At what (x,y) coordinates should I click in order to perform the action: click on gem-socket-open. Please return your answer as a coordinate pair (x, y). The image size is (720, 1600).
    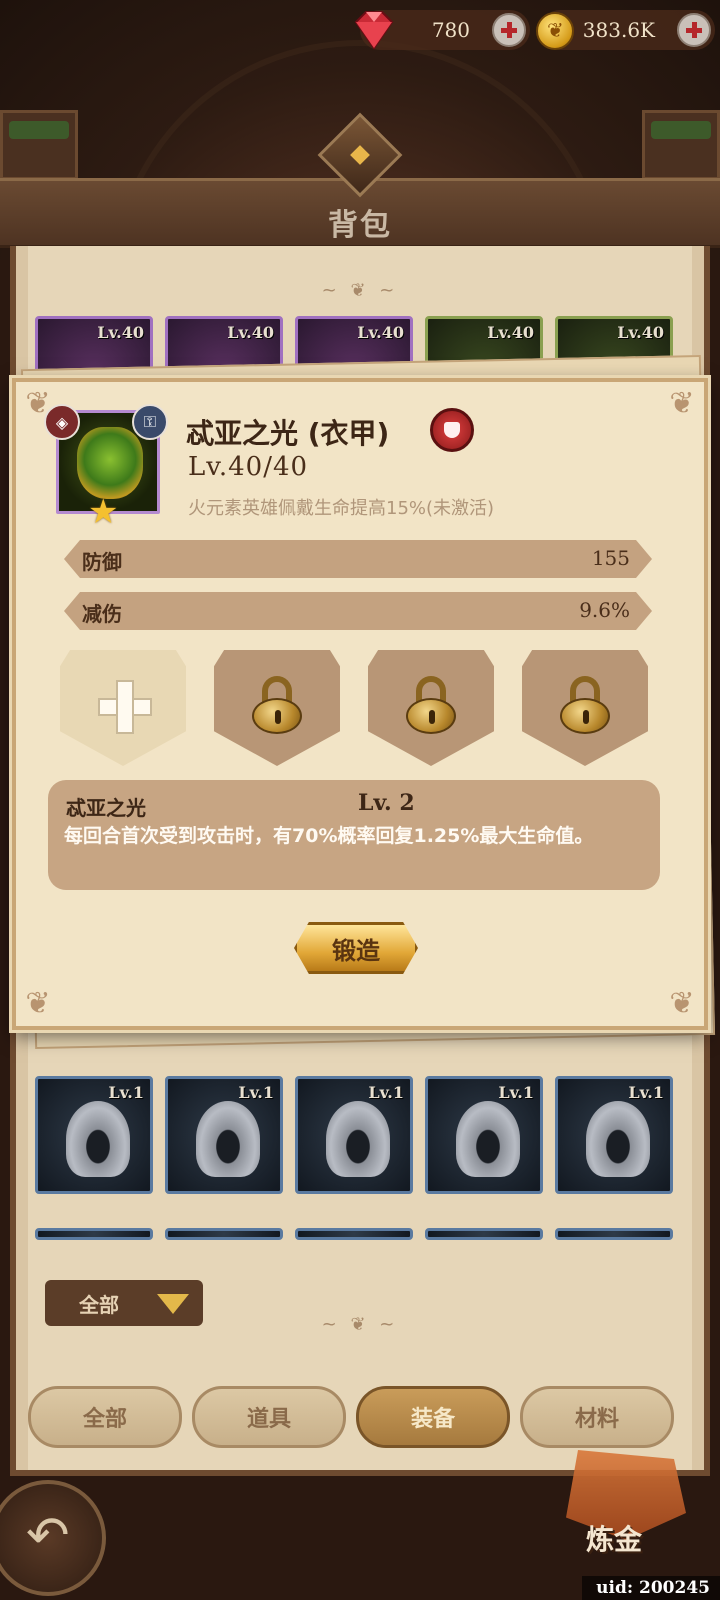
    Looking at the image, I should click on (123, 708).